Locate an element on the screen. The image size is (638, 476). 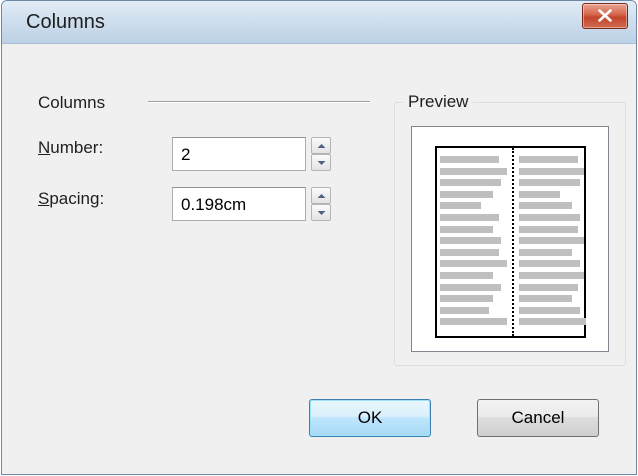
preview-frame is located at coordinates (510, 239).